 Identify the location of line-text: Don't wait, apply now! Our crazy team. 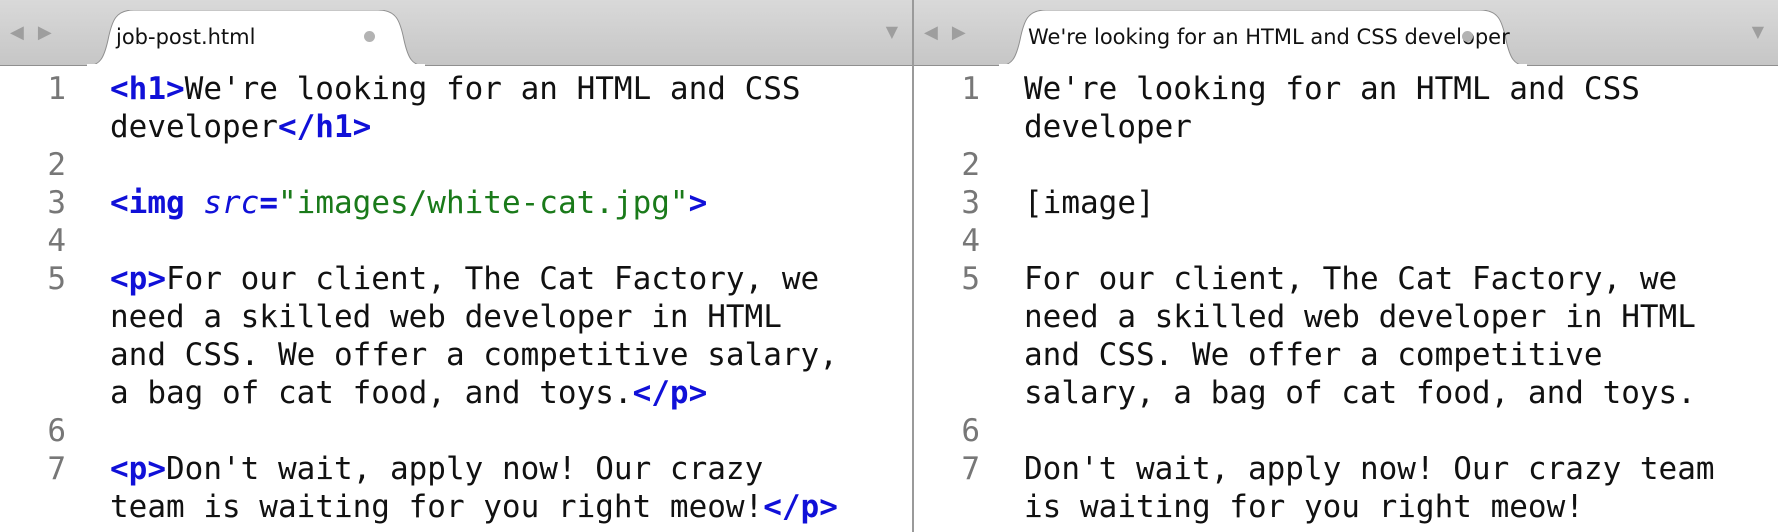
(1369, 469).